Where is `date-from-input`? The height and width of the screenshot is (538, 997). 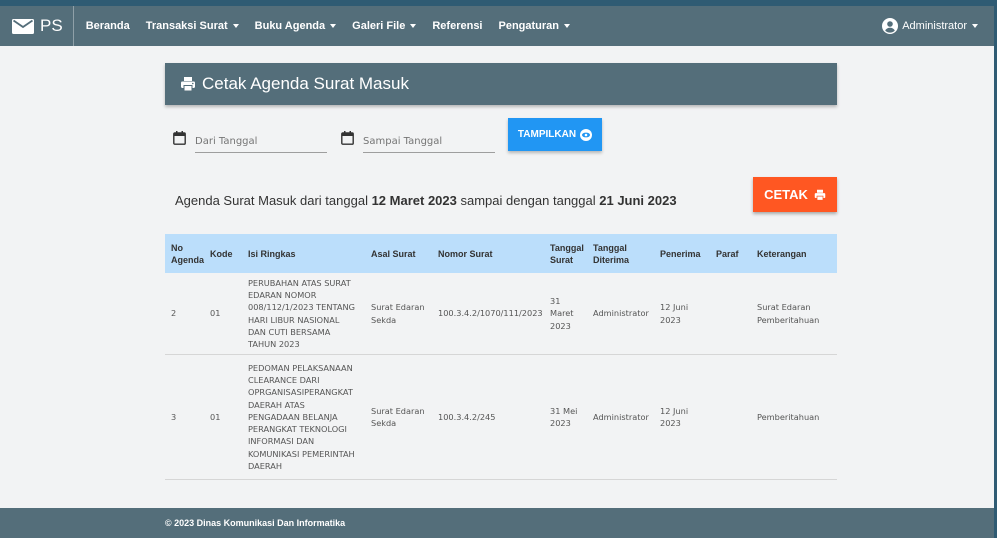
date-from-input is located at coordinates (261, 144).